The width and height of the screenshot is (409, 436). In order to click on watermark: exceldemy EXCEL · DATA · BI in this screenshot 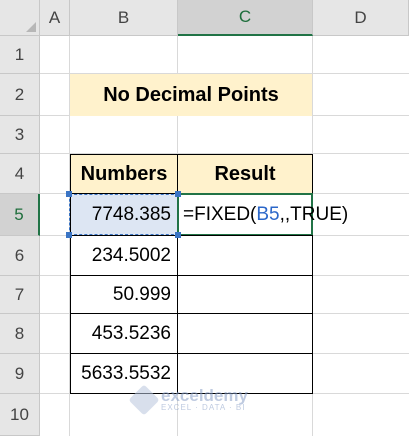, I will do `click(188, 399)`.